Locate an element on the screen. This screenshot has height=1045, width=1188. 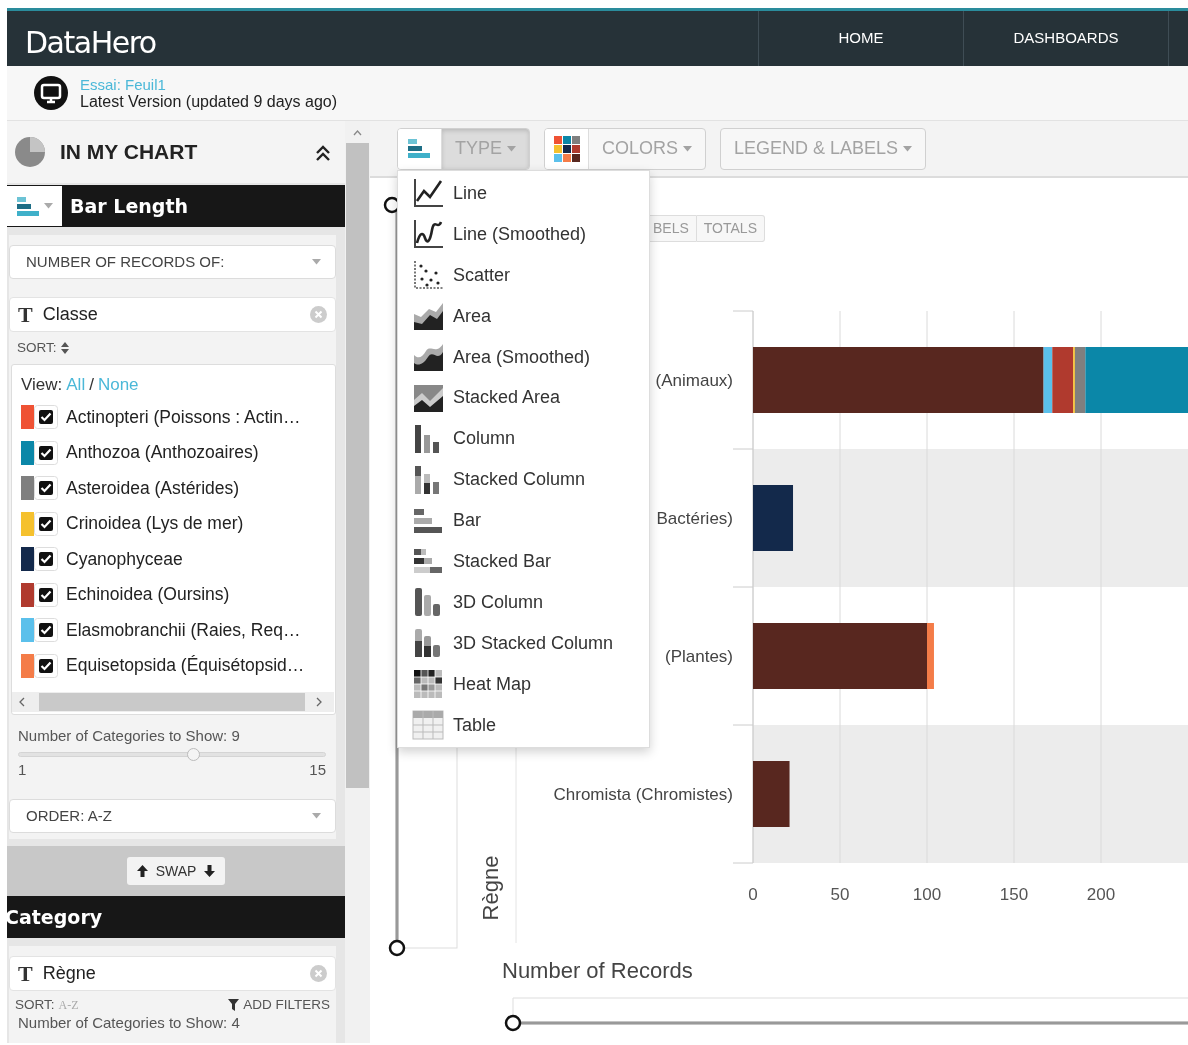
legend-item-label: Asteroidea (Astérides) is located at coordinates (153, 488).